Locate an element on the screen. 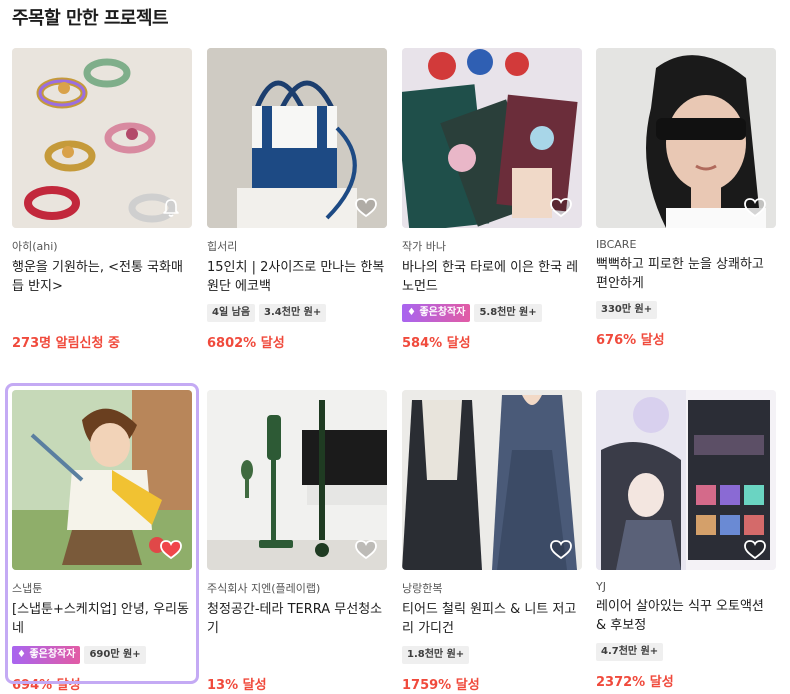 The image size is (790, 694). achievement-status: 2372% 달성 is located at coordinates (635, 682).